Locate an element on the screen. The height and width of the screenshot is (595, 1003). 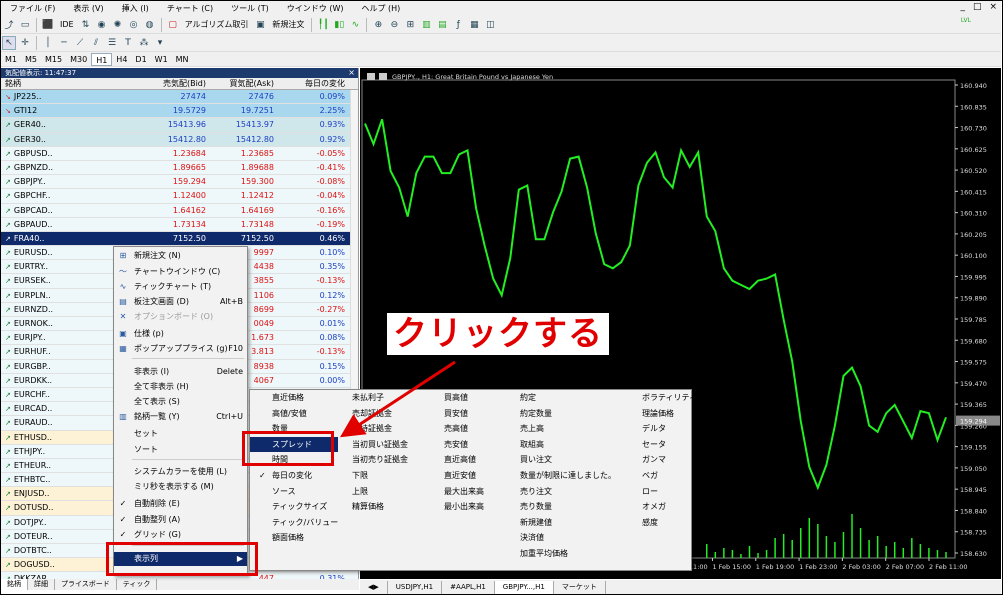
timeframe-w1: W1 is located at coordinates (161, 59).